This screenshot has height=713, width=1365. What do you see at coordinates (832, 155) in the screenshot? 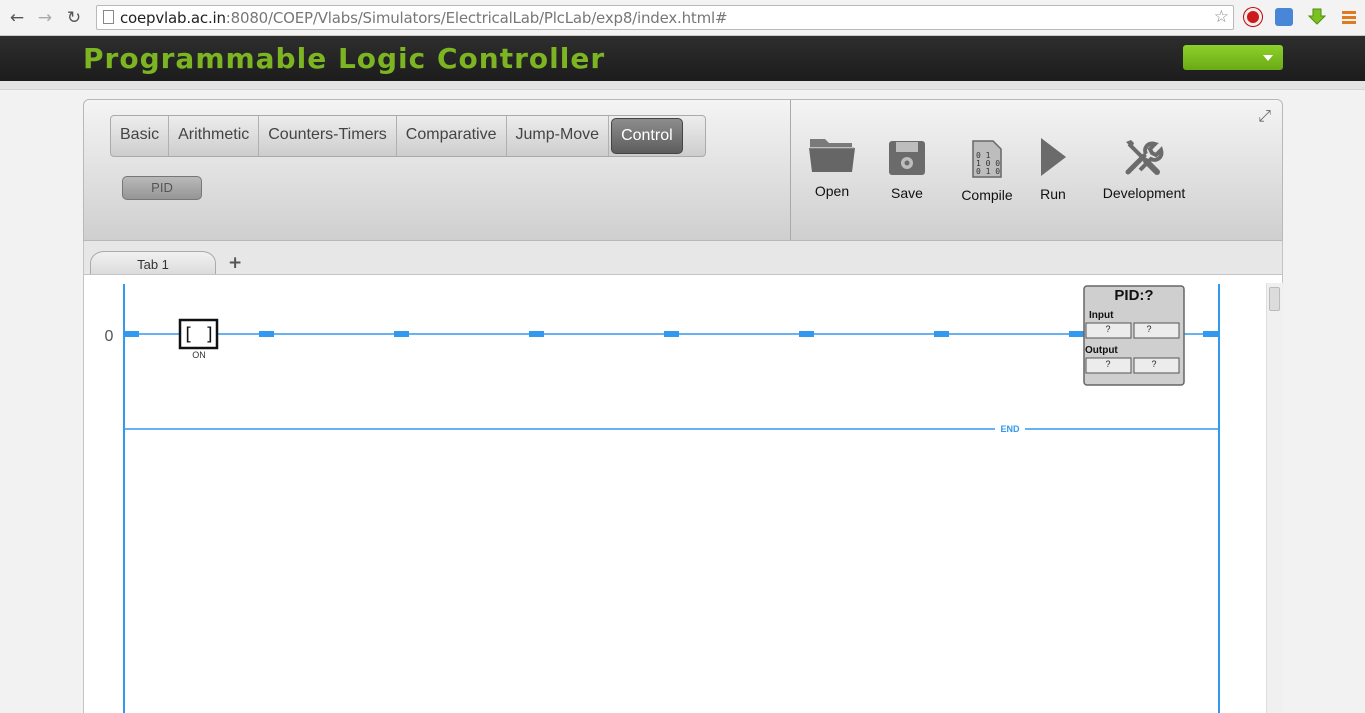
I see `folder-icon` at bounding box center [832, 155].